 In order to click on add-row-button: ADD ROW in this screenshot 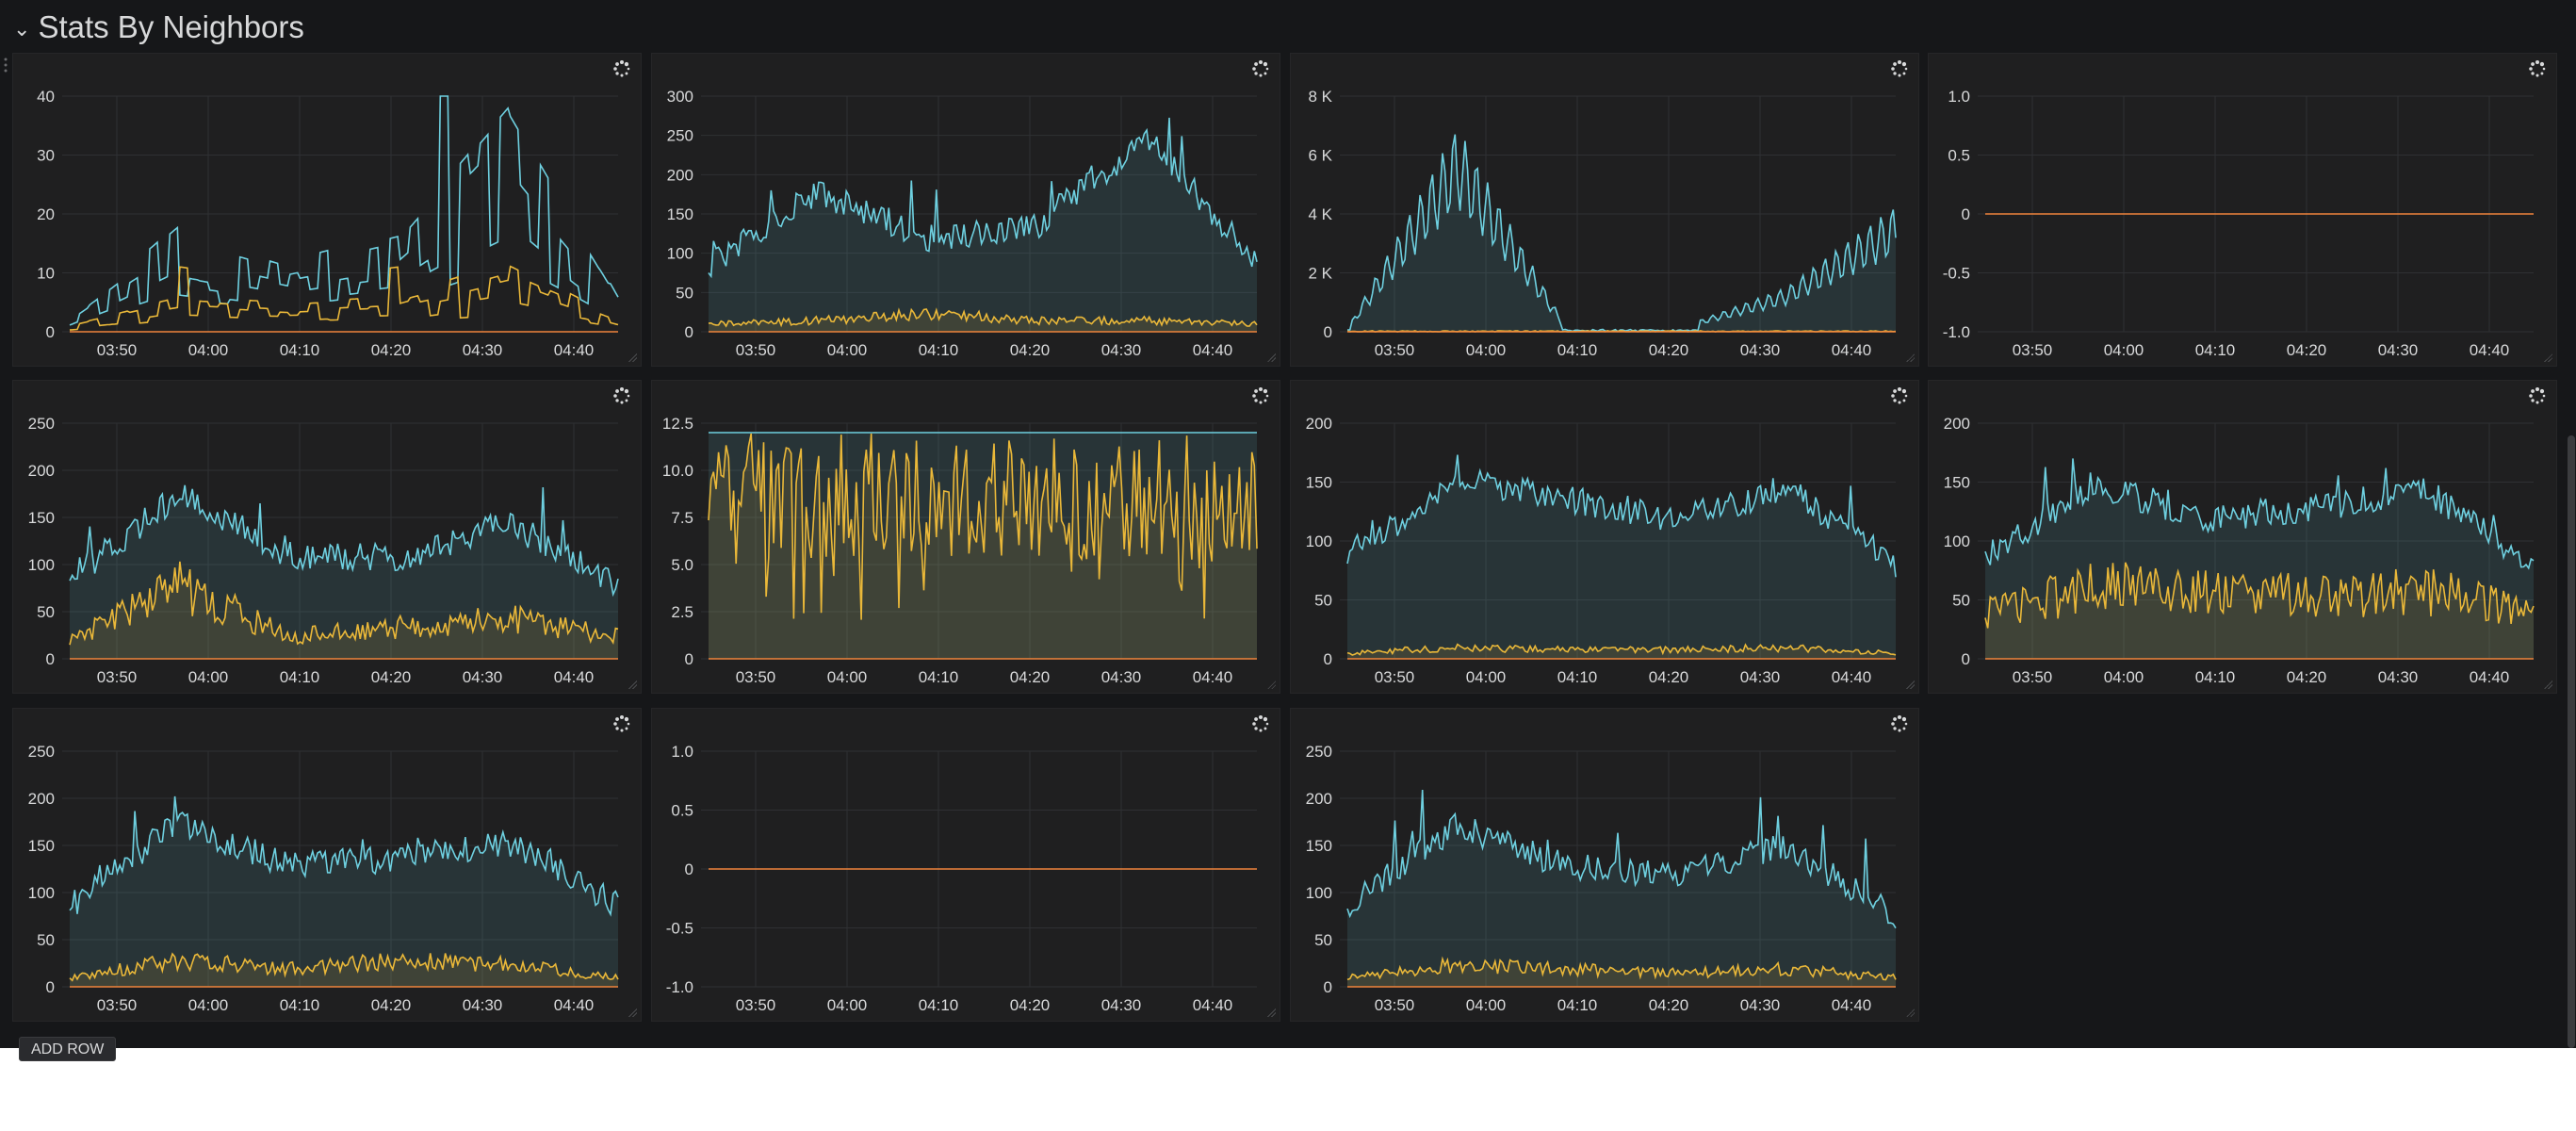, I will do `click(68, 1049)`.